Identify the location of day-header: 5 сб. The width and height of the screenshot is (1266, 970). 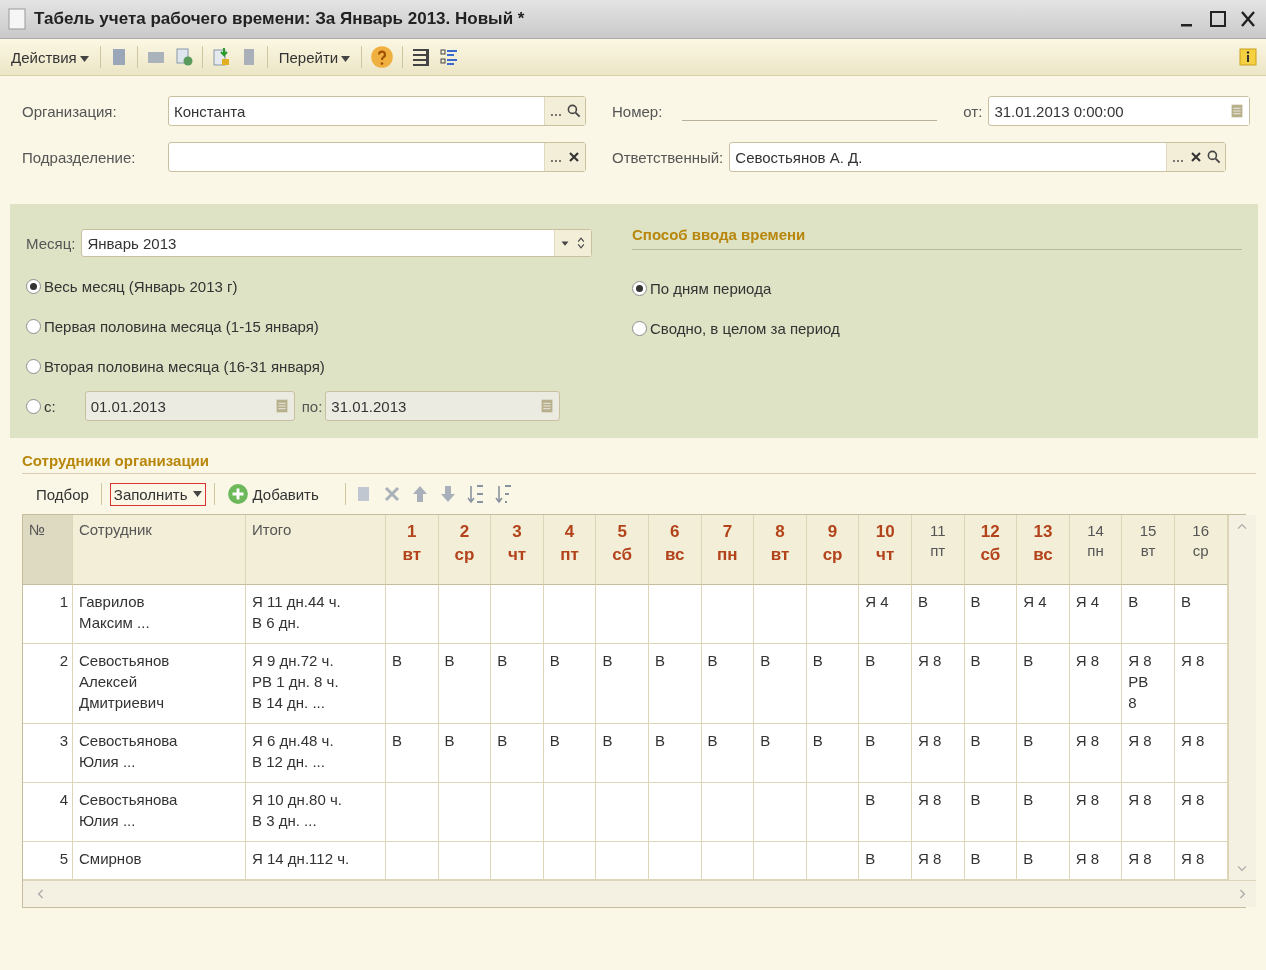
(622, 550).